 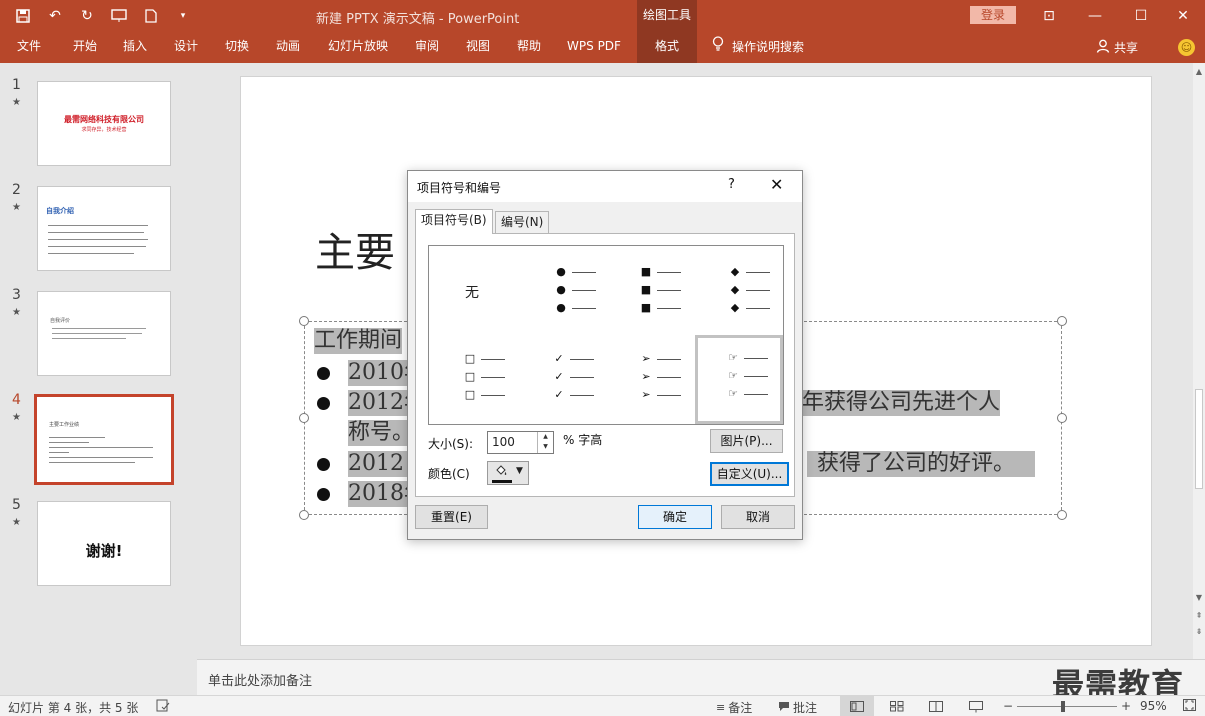 I want to click on dialog-title: 项目符号和编号, so click(x=459, y=188).